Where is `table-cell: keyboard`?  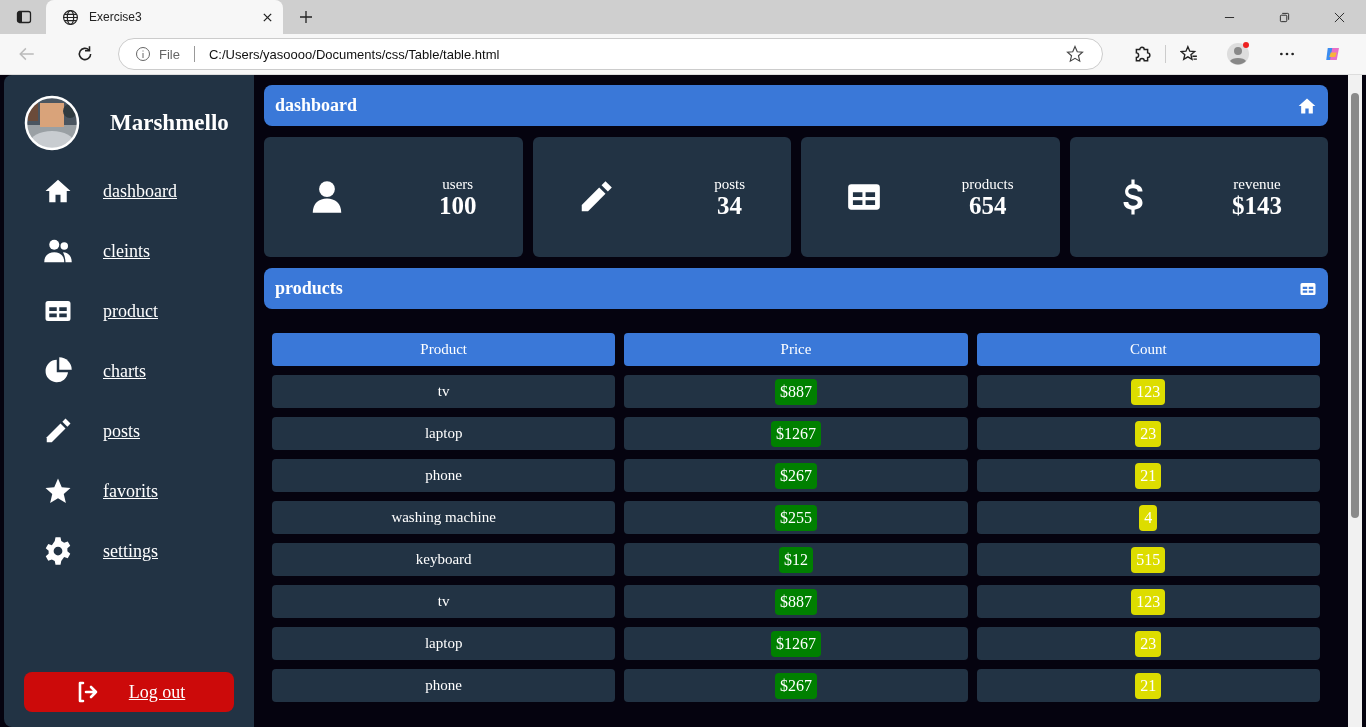 table-cell: keyboard is located at coordinates (444, 559).